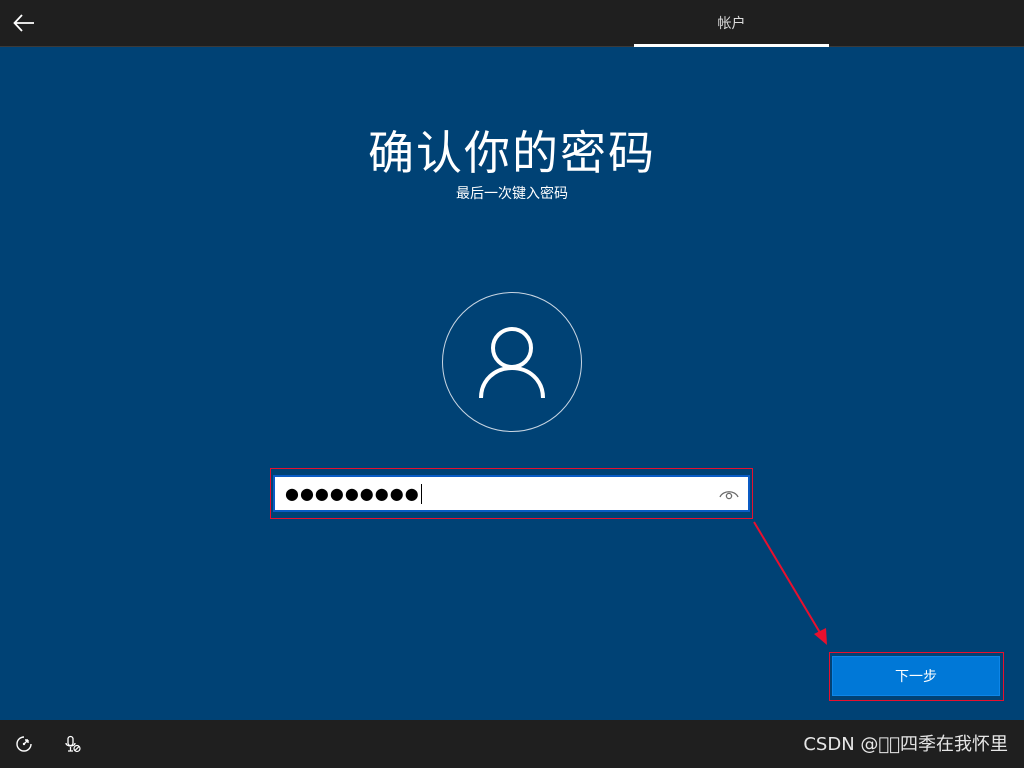 The height and width of the screenshot is (768, 1024). I want to click on tab-active-indicator, so click(731, 45).